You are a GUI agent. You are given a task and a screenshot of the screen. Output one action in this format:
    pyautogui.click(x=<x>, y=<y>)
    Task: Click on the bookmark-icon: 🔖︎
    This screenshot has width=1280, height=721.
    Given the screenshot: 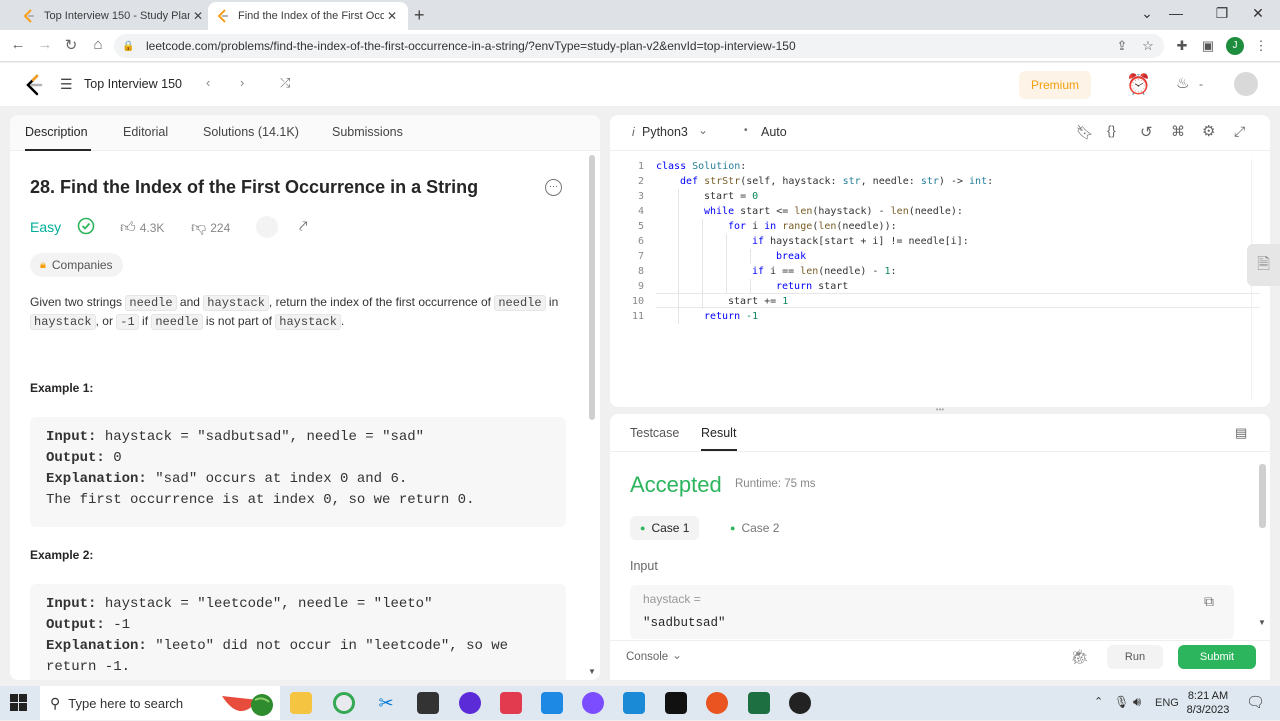 What is the action you would take?
    pyautogui.click(x=1085, y=132)
    